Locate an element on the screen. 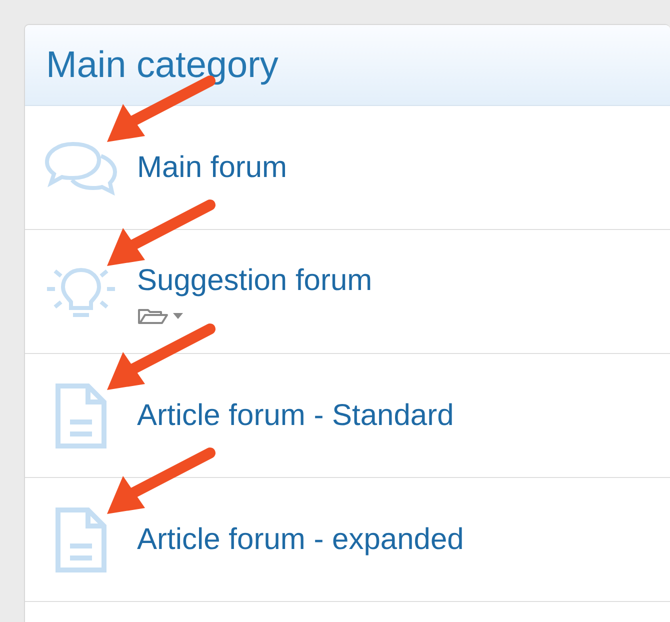  forum-link: Main forum is located at coordinates (212, 167).